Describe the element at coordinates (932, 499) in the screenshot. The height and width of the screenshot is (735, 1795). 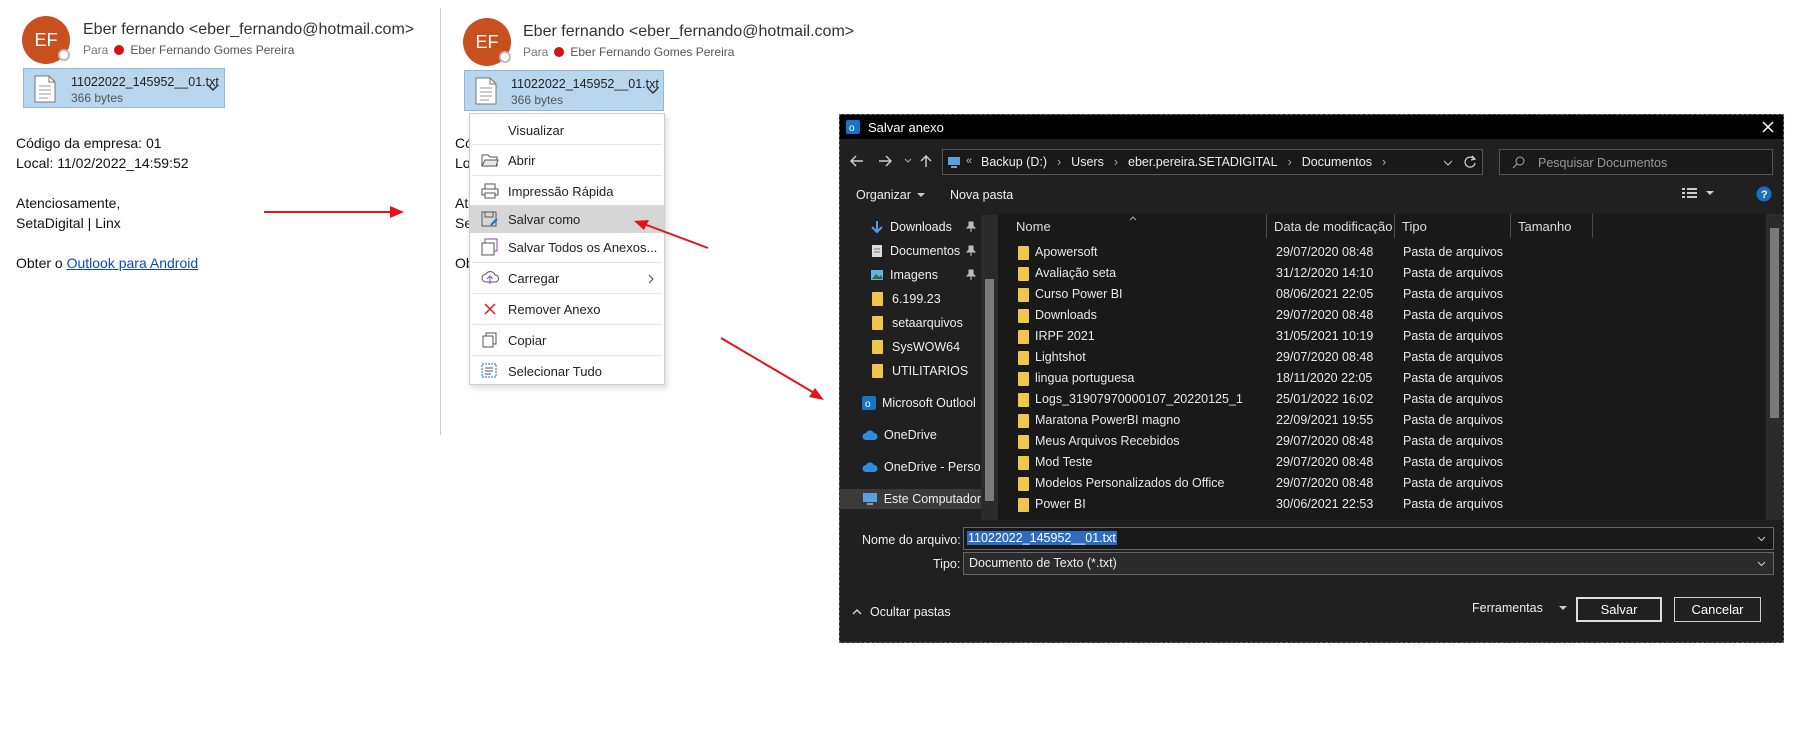
I see `nav-label: Este Computador` at that location.